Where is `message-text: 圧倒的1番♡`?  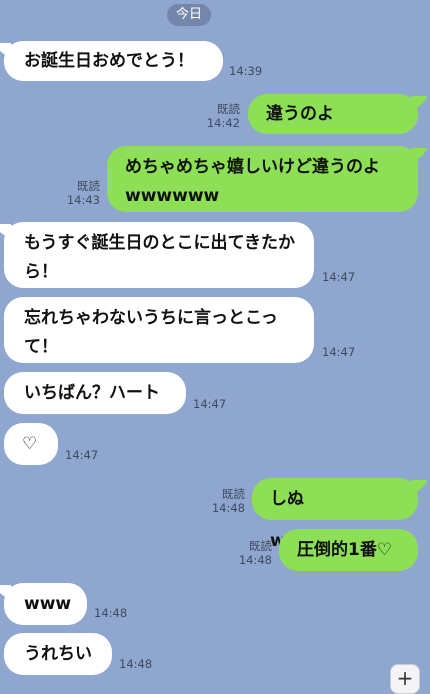
message-text: 圧倒的1番♡ is located at coordinates (345, 550).